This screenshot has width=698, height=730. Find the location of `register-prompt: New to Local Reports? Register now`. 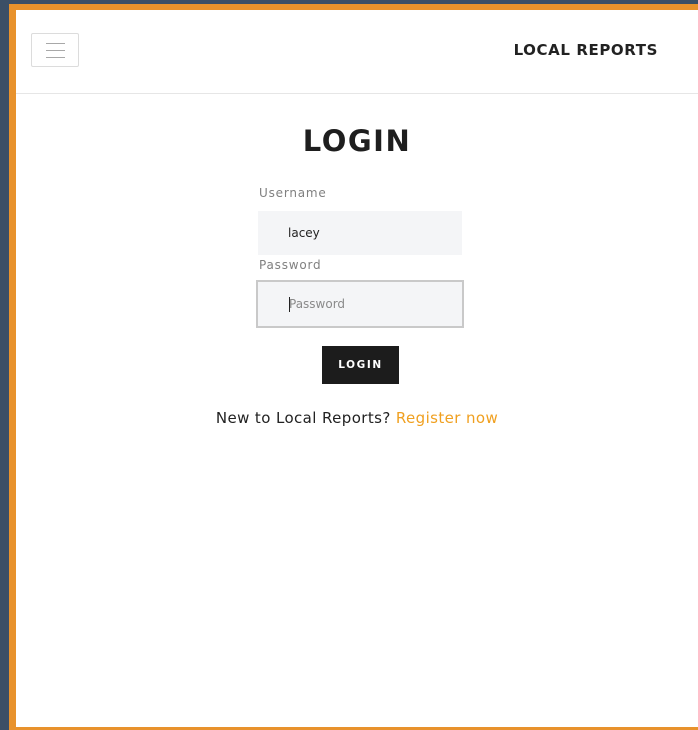

register-prompt: New to Local Reports? Register now is located at coordinates (357, 418).